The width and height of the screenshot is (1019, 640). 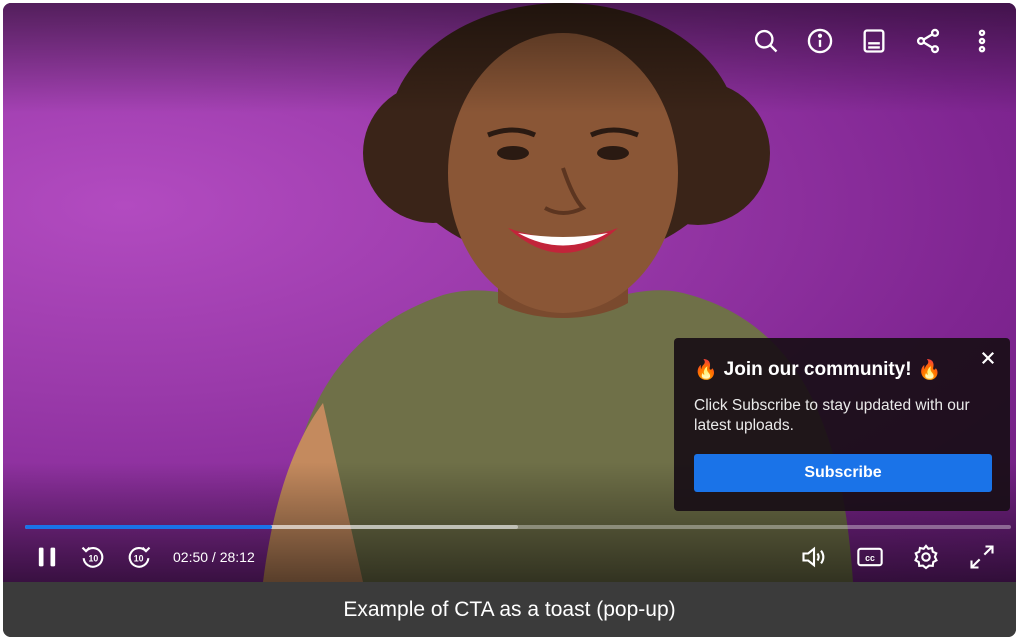 What do you see at coordinates (898, 557) in the screenshot?
I see `bottom-right-controls: cc` at bounding box center [898, 557].